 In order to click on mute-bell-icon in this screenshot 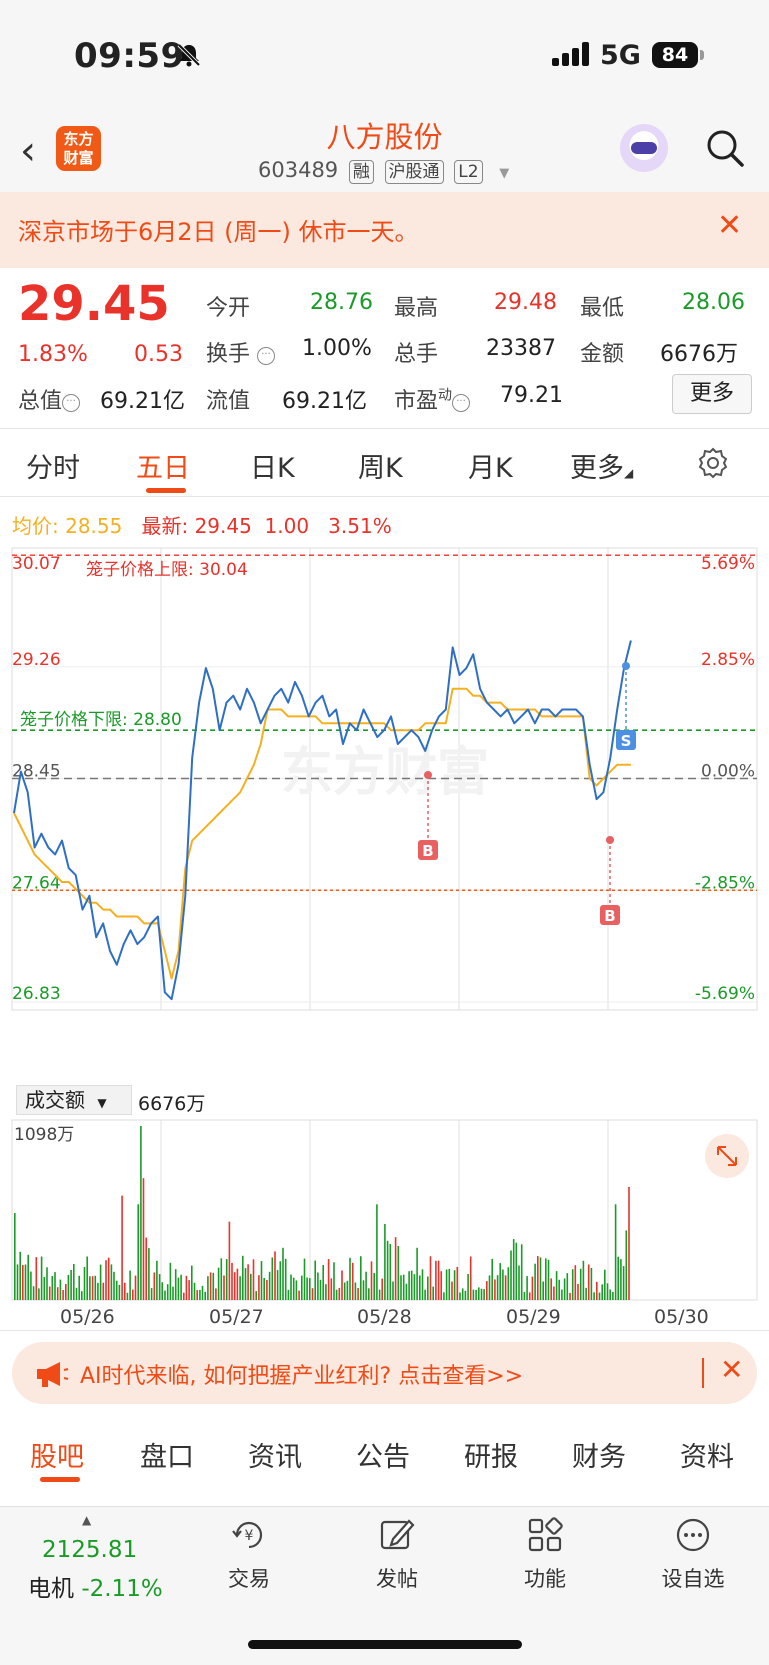, I will do `click(189, 55)`.